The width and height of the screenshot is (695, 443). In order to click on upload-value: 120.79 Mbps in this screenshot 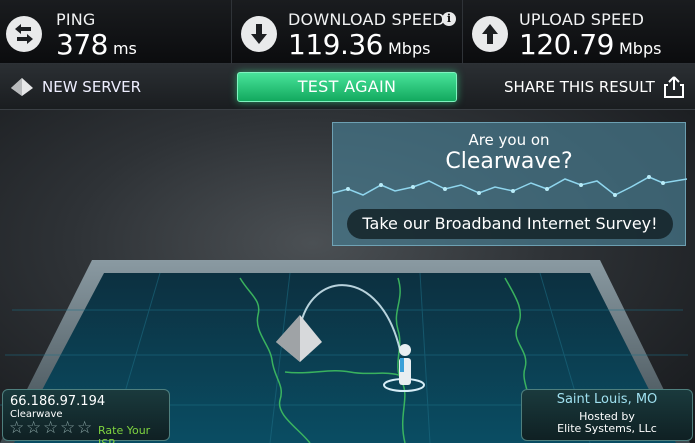, I will do `click(590, 44)`.